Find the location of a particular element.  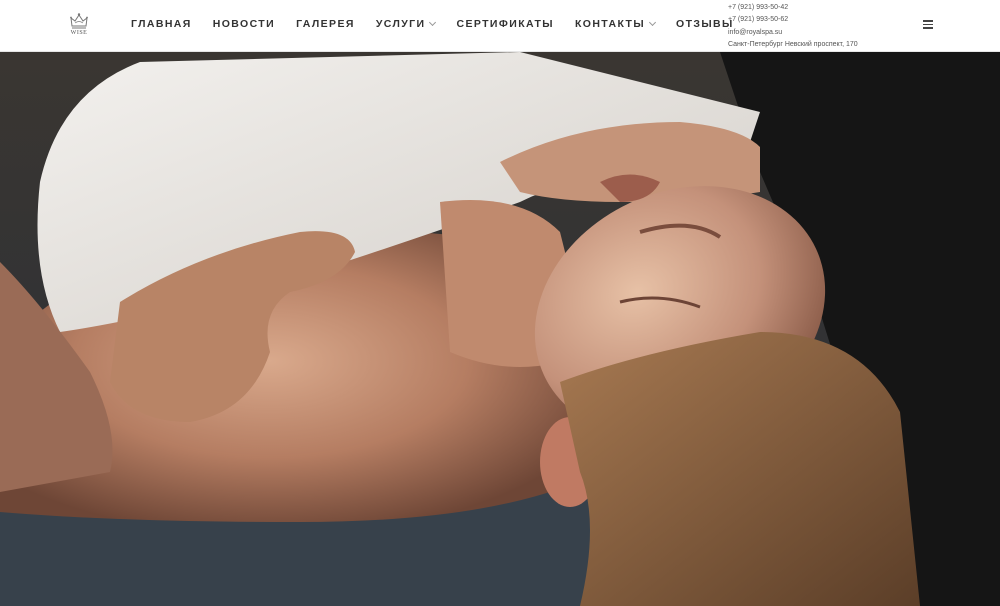

phone-link-2: +7 (921) 993-50-62 is located at coordinates (793, 20).